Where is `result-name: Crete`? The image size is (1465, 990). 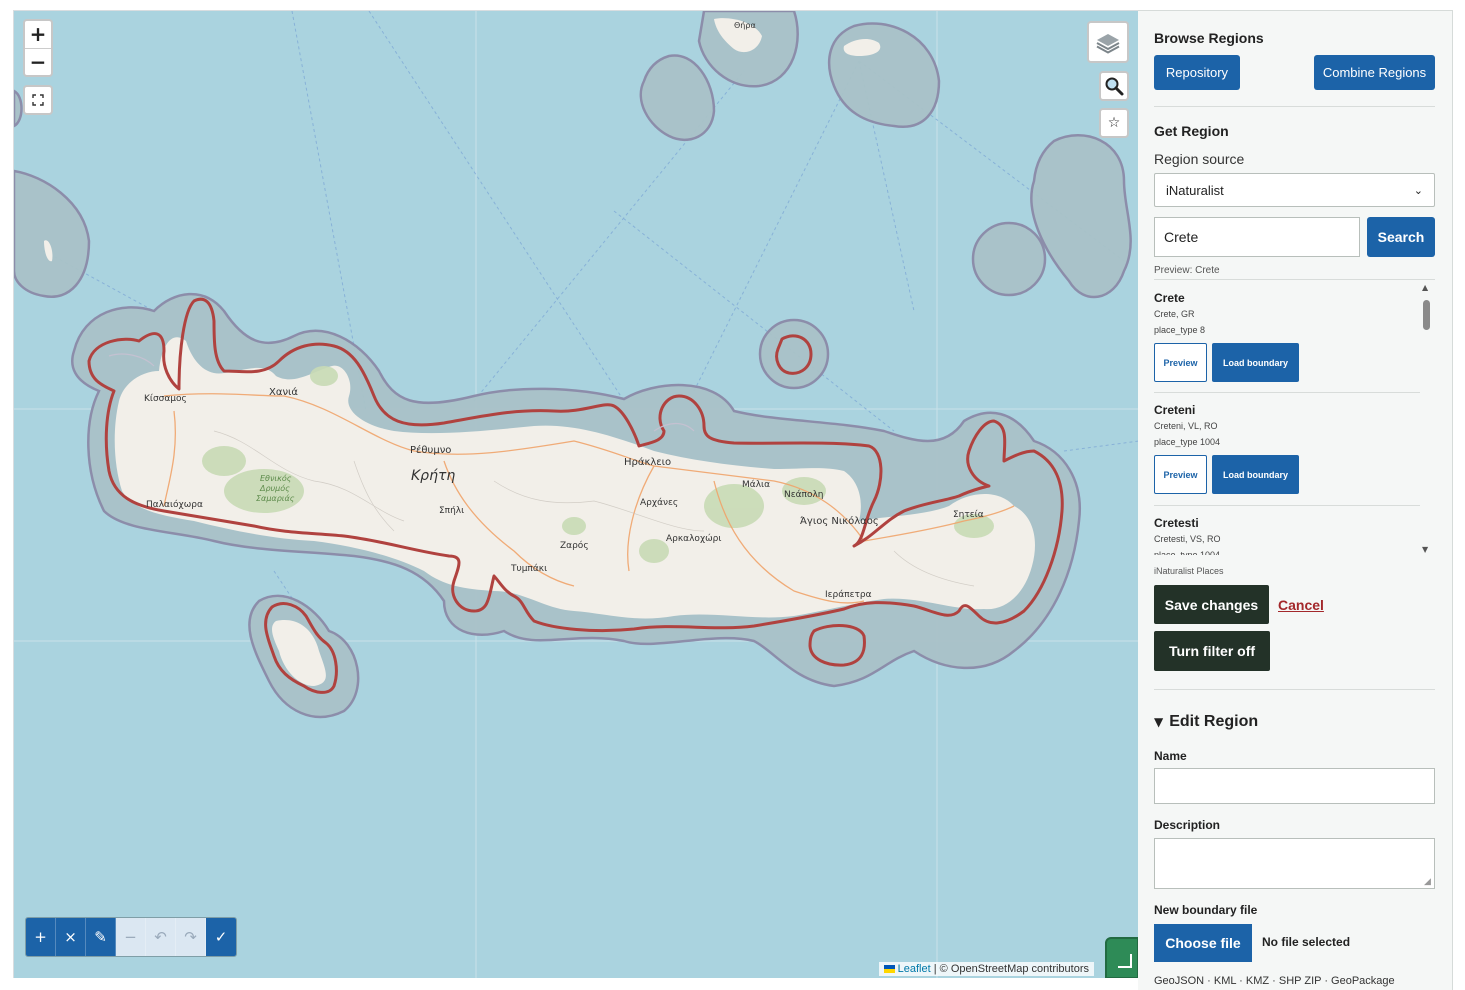
result-name: Crete is located at coordinates (1169, 298).